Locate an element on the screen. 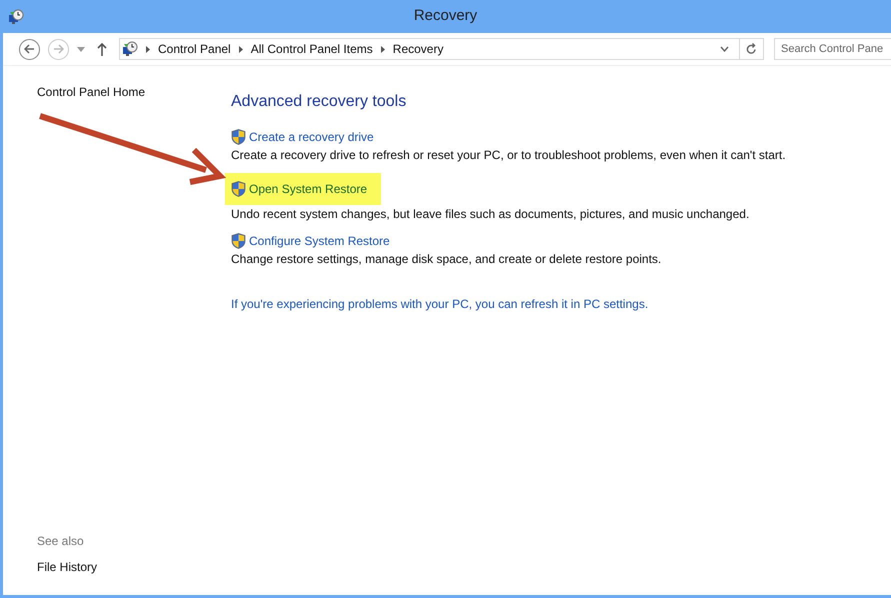 This screenshot has height=598, width=891. back-arrow-icon is located at coordinates (29, 49).